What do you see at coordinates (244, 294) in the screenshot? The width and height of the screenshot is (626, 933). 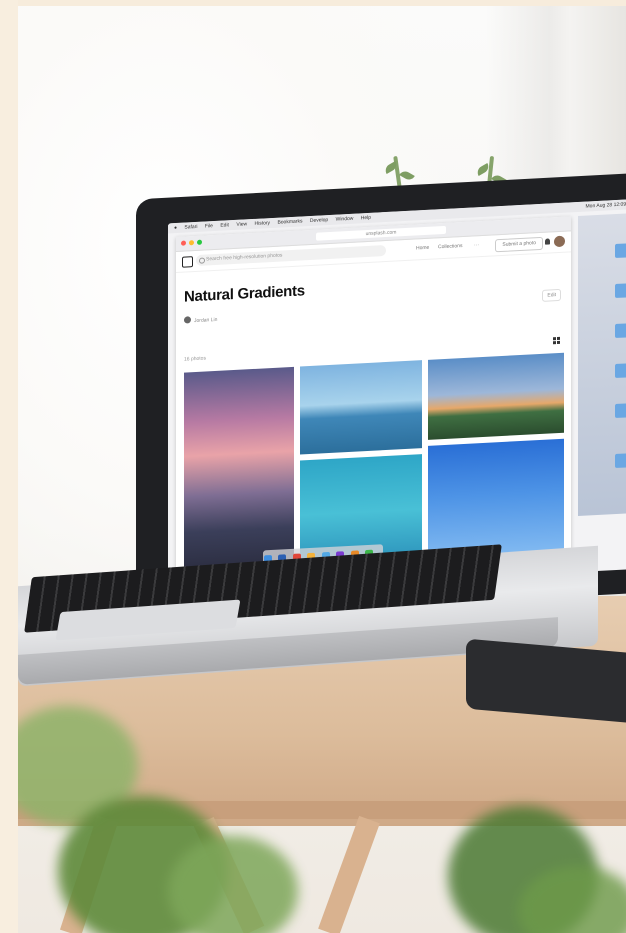 I see `page-title: Natural Gradients` at bounding box center [244, 294].